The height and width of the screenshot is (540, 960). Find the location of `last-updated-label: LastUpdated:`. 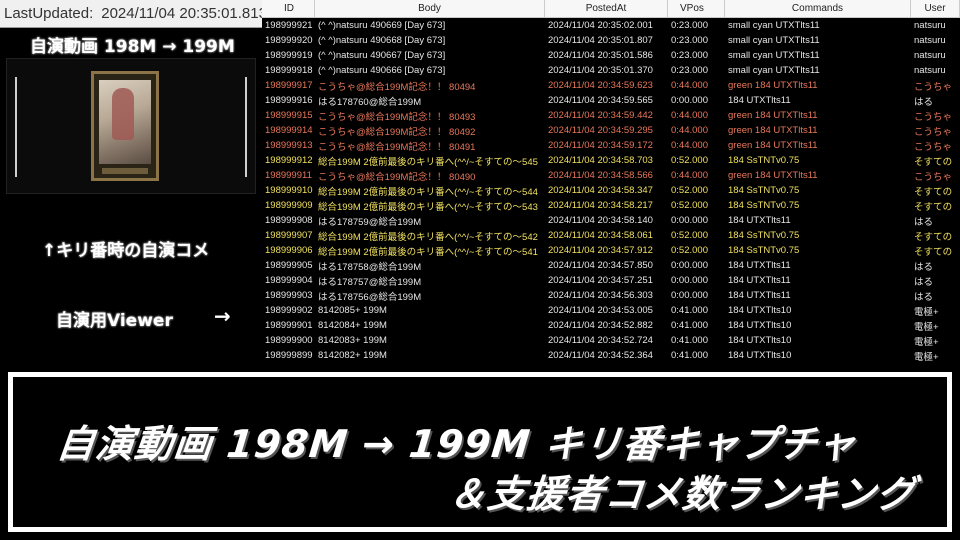

last-updated-label: LastUpdated: is located at coordinates (49, 13).